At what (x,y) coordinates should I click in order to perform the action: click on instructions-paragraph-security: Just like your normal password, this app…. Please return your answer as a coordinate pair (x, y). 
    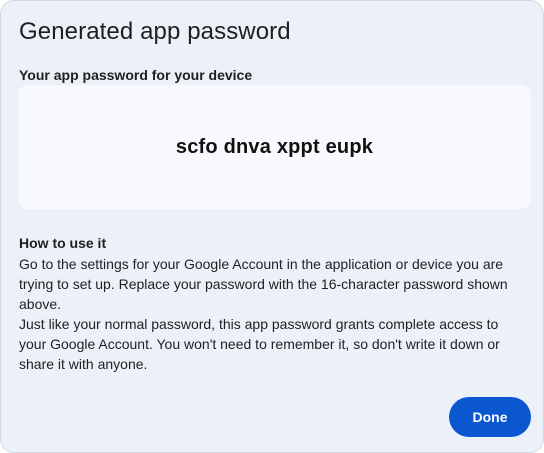
    Looking at the image, I should click on (259, 344).